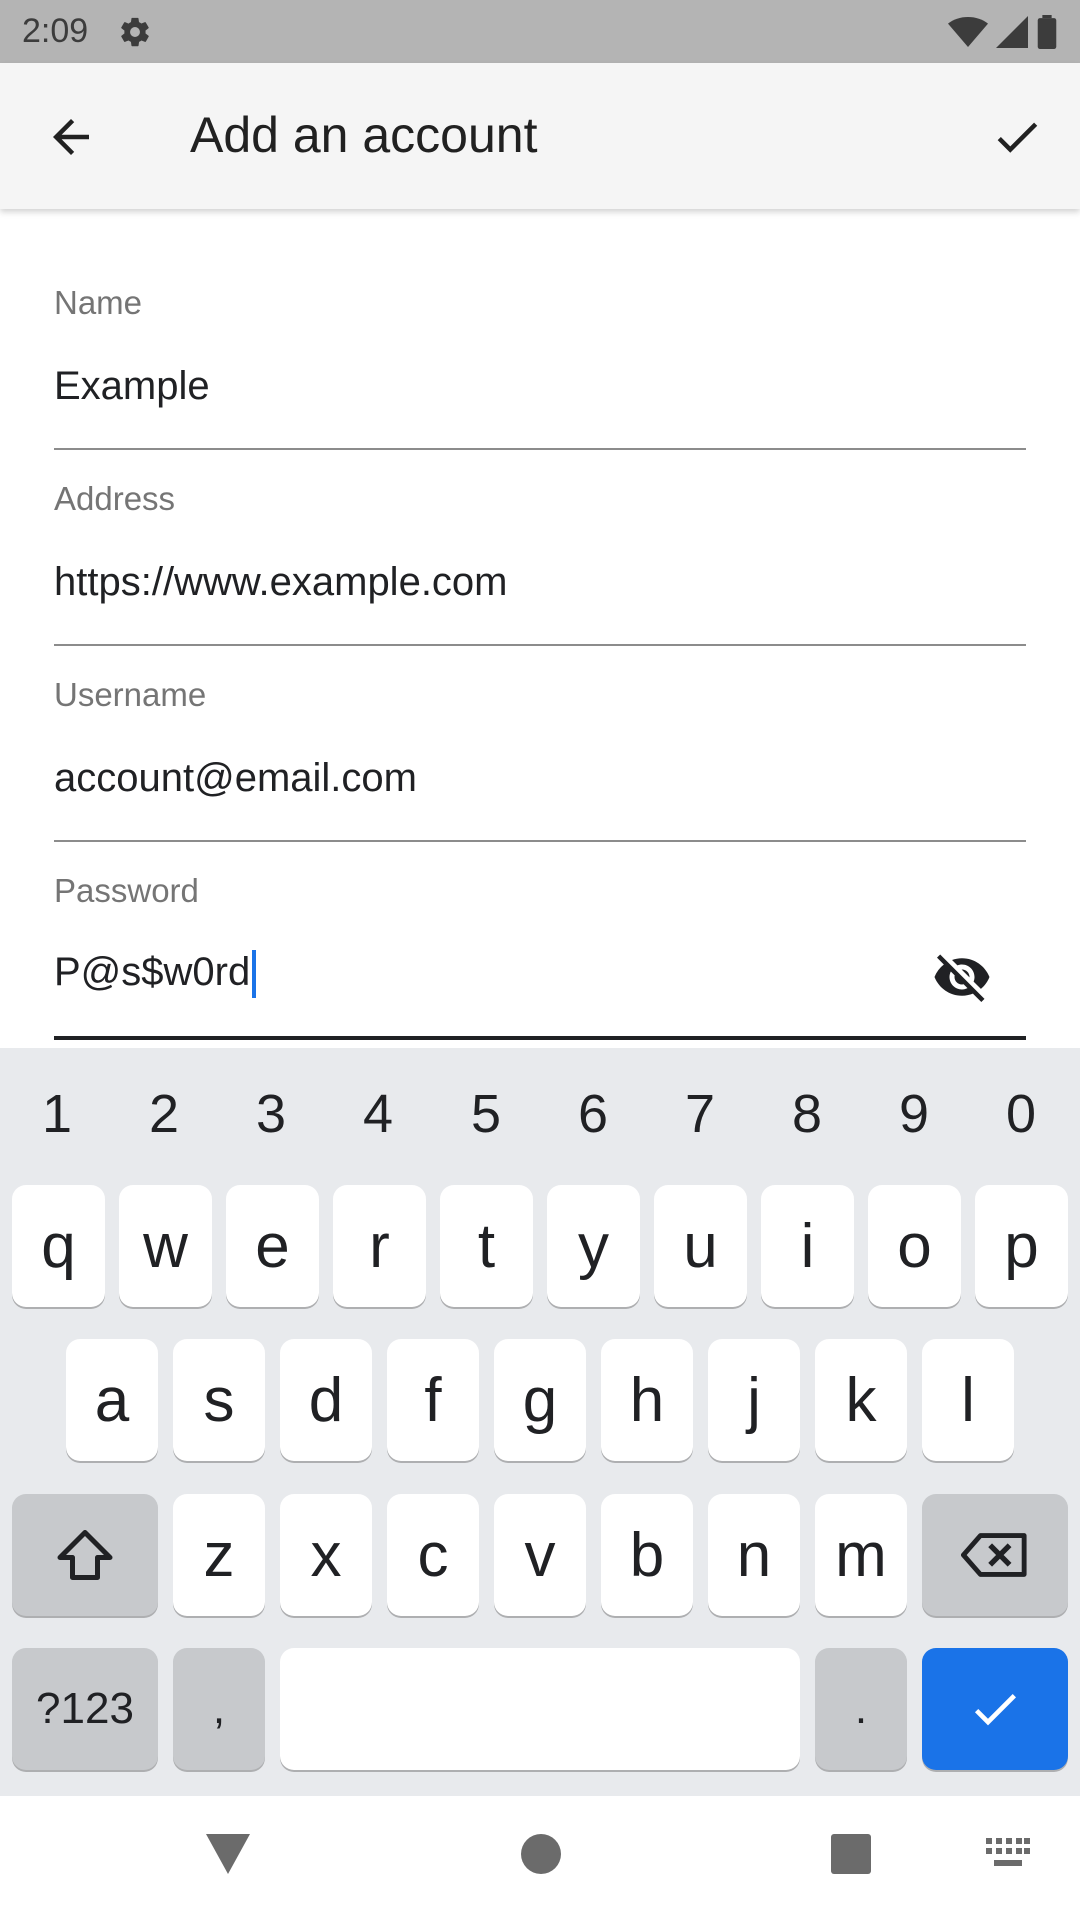 The width and height of the screenshot is (1080, 1920). What do you see at coordinates (851, 1854) in the screenshot?
I see `nav-recents-icon` at bounding box center [851, 1854].